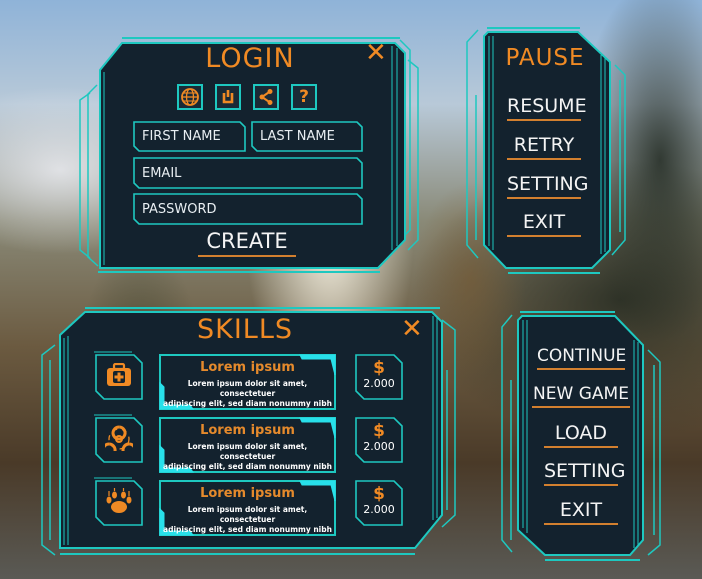  I want to click on menu-item-label: LOAD, so click(581, 433).